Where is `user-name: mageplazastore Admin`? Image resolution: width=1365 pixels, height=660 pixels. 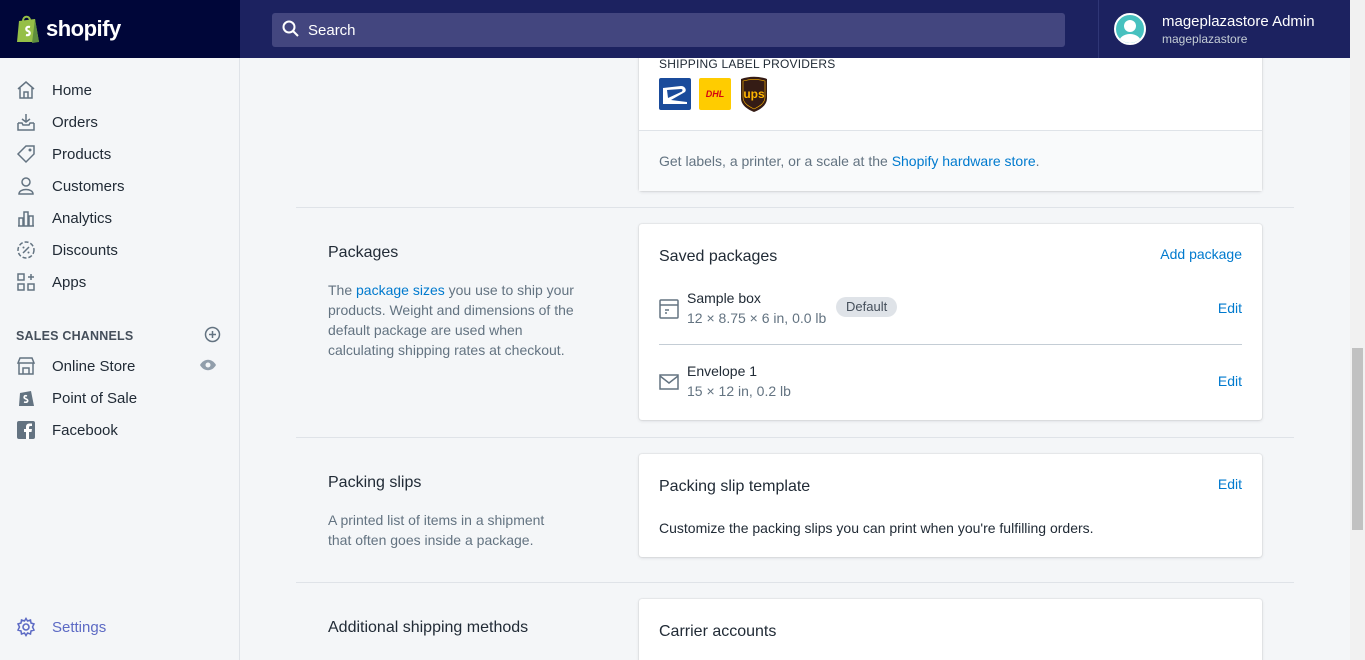 user-name: mageplazastore Admin is located at coordinates (1238, 21).